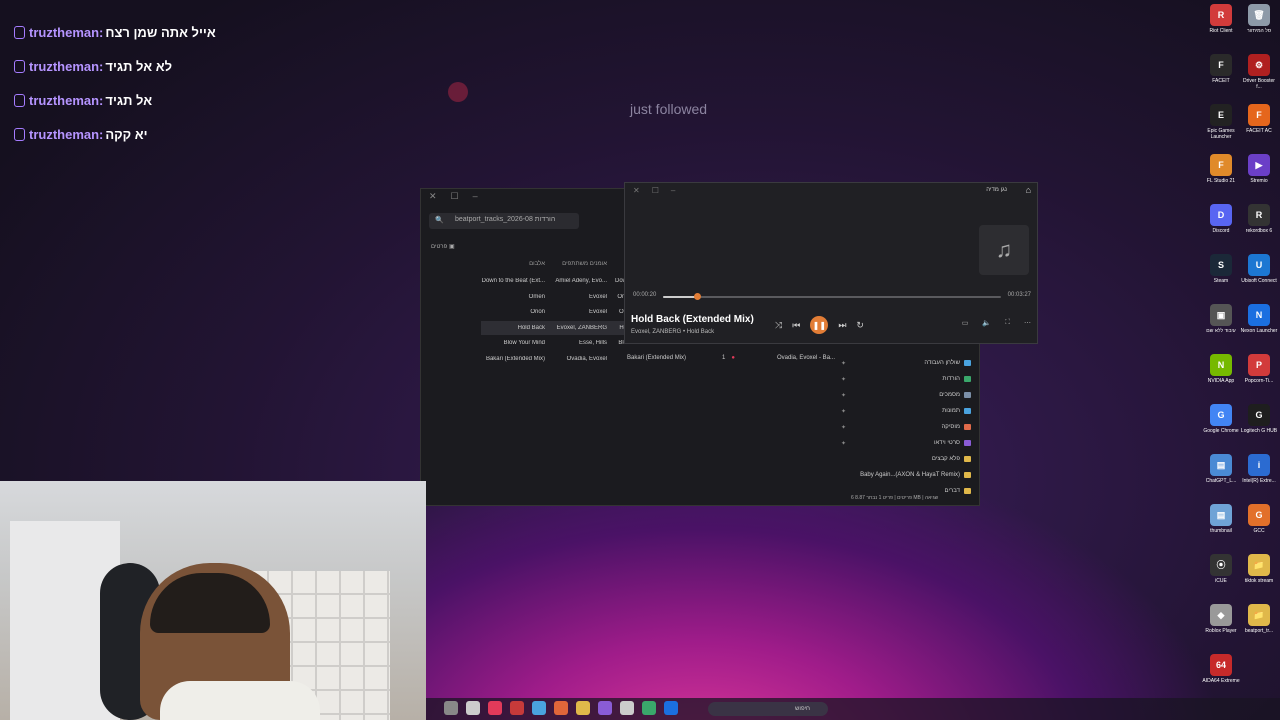  Describe the element at coordinates (1028, 190) in the screenshot. I see `home-icon: ⌂` at that location.